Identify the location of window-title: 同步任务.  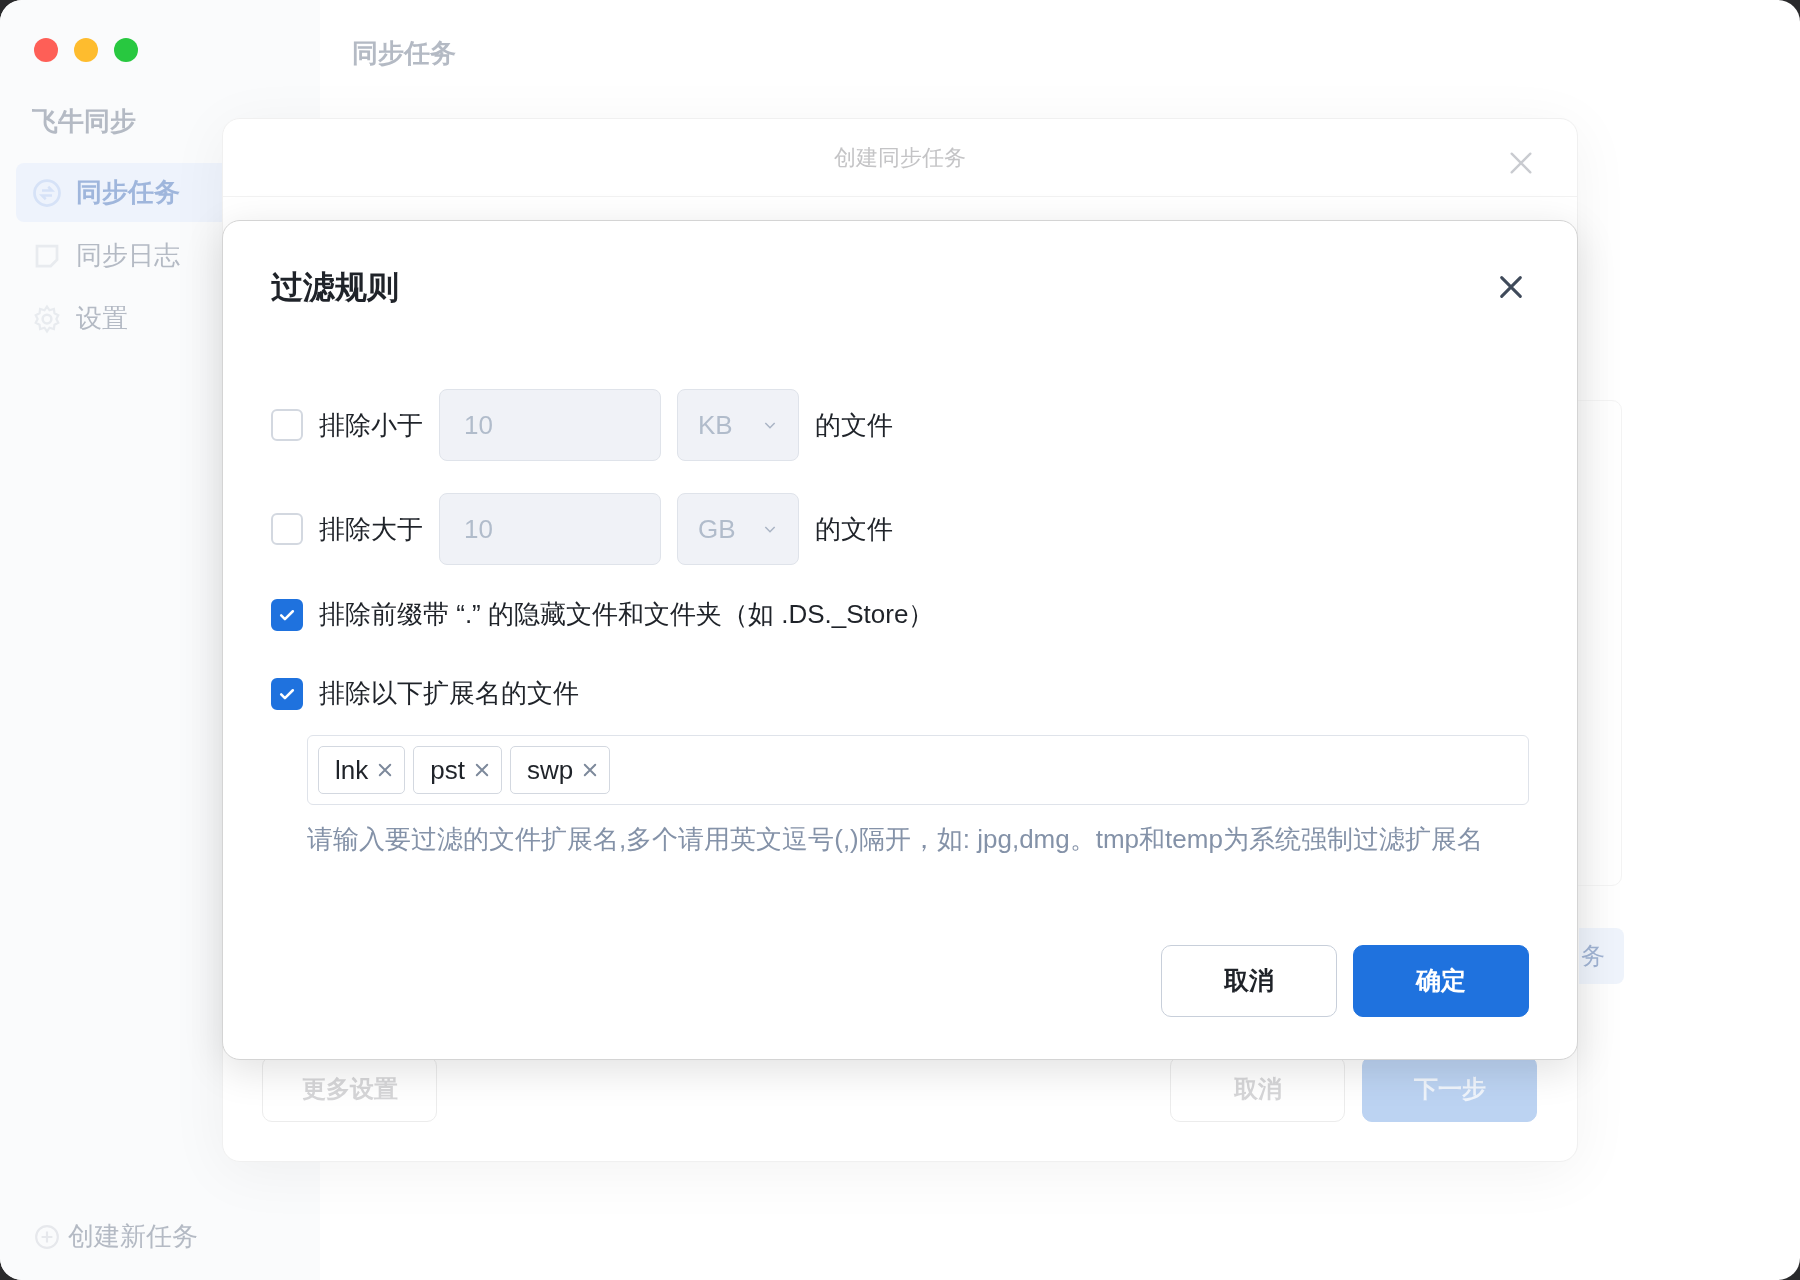
(404, 53).